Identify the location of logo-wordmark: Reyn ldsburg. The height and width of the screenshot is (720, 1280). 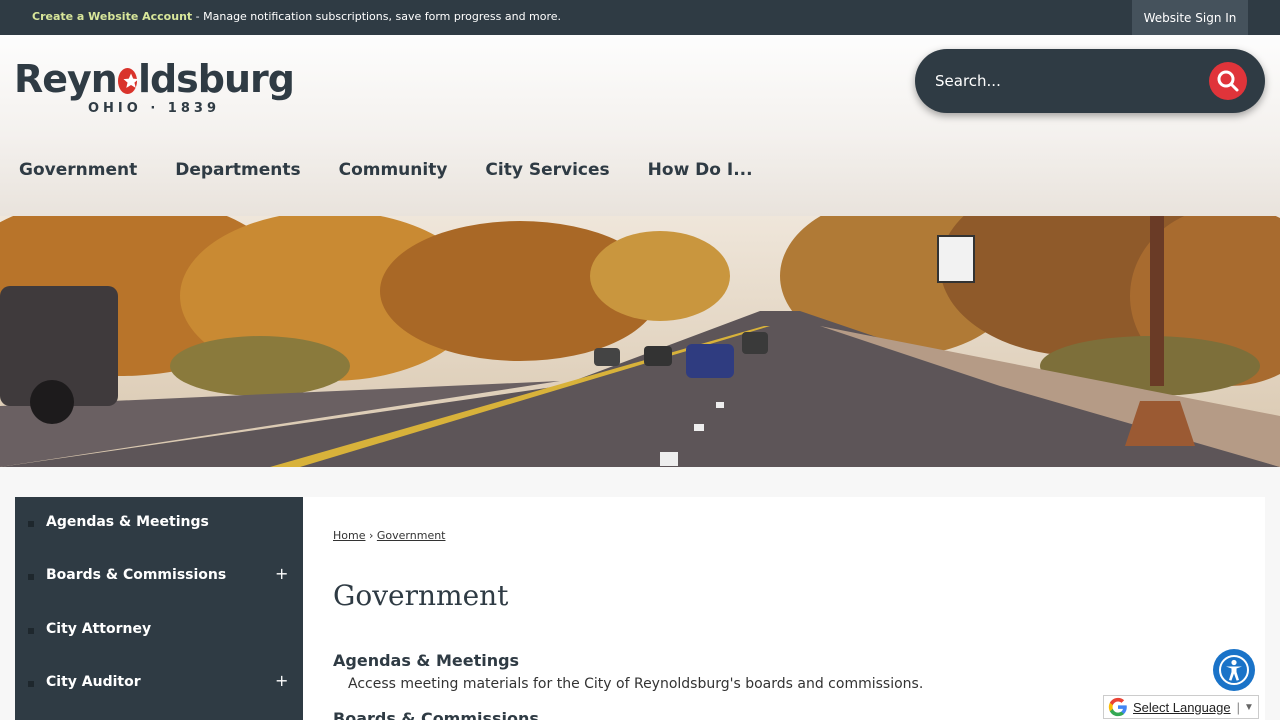
(154, 79).